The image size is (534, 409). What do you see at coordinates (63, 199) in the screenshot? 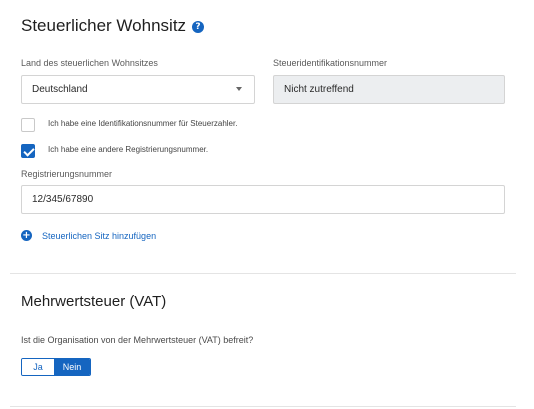
I see `registration-number-value: 12/345/67890` at bounding box center [63, 199].